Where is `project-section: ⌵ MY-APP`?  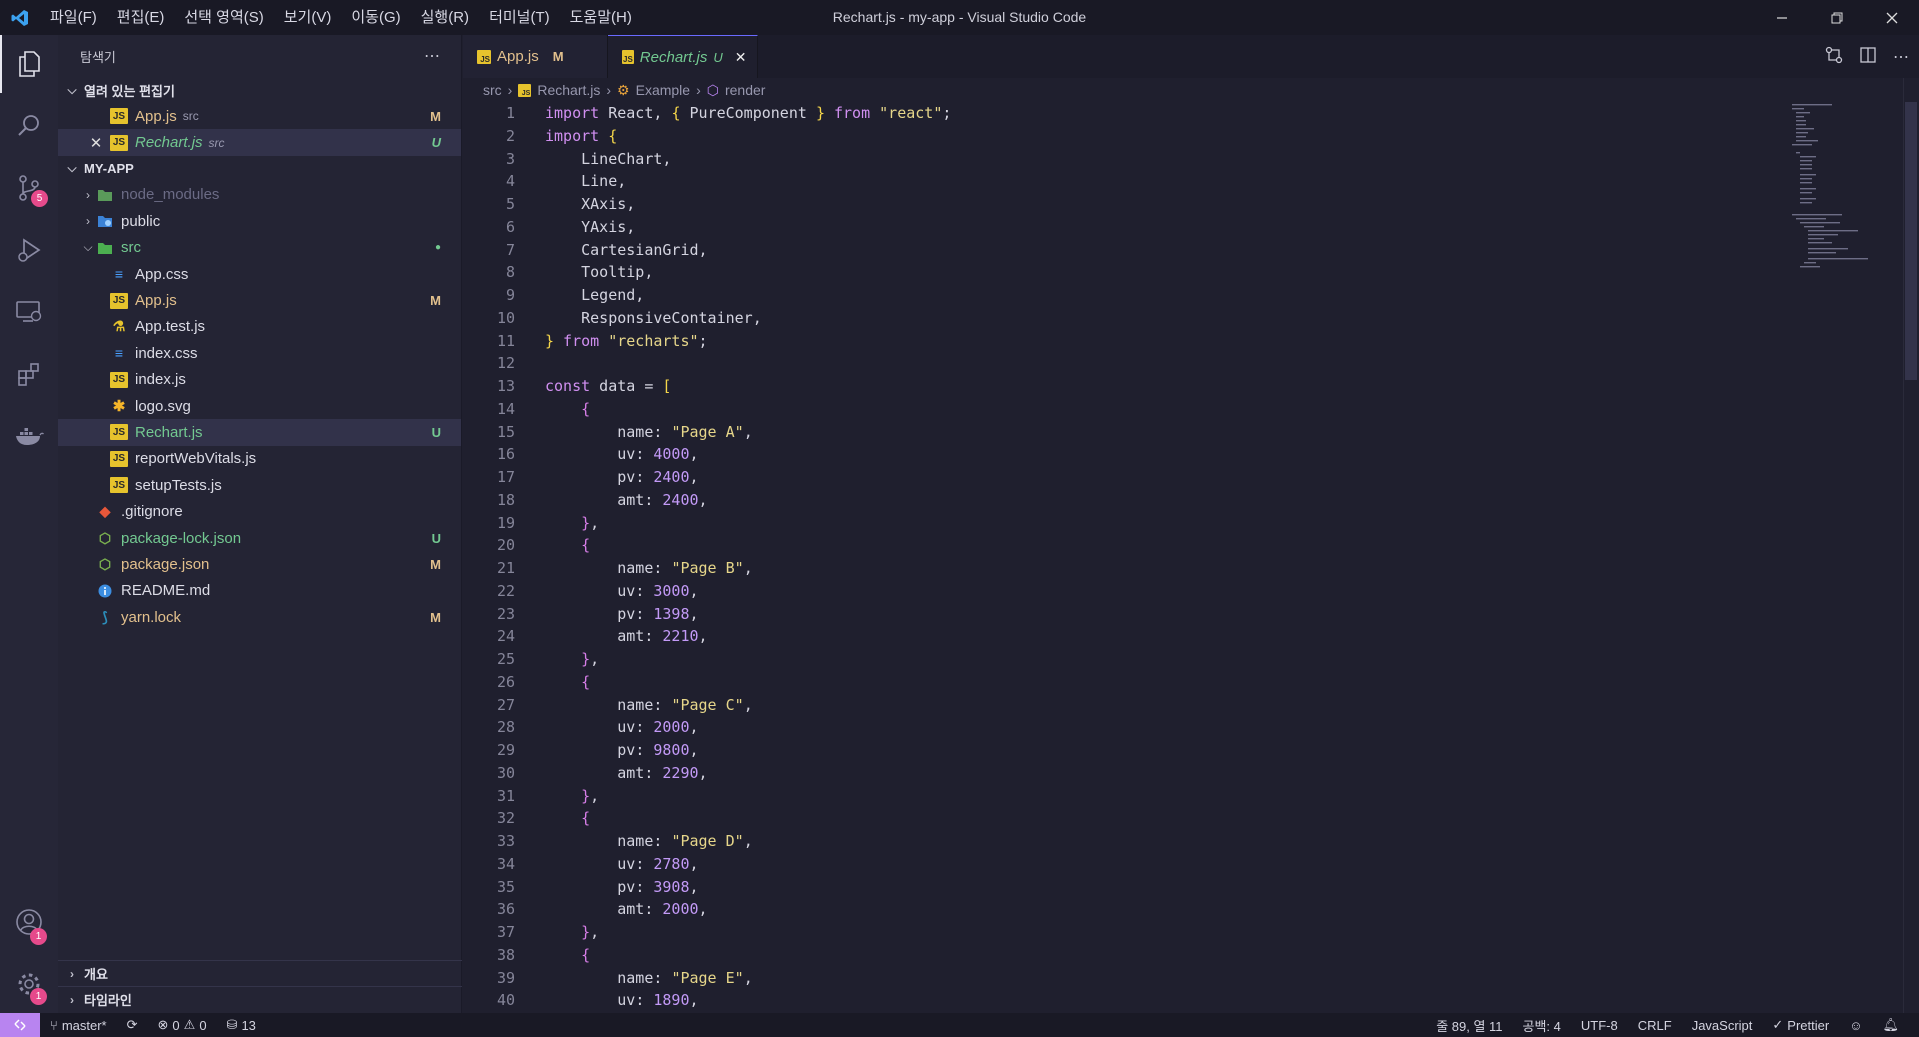
project-section: ⌵ MY-APP is located at coordinates (259, 169).